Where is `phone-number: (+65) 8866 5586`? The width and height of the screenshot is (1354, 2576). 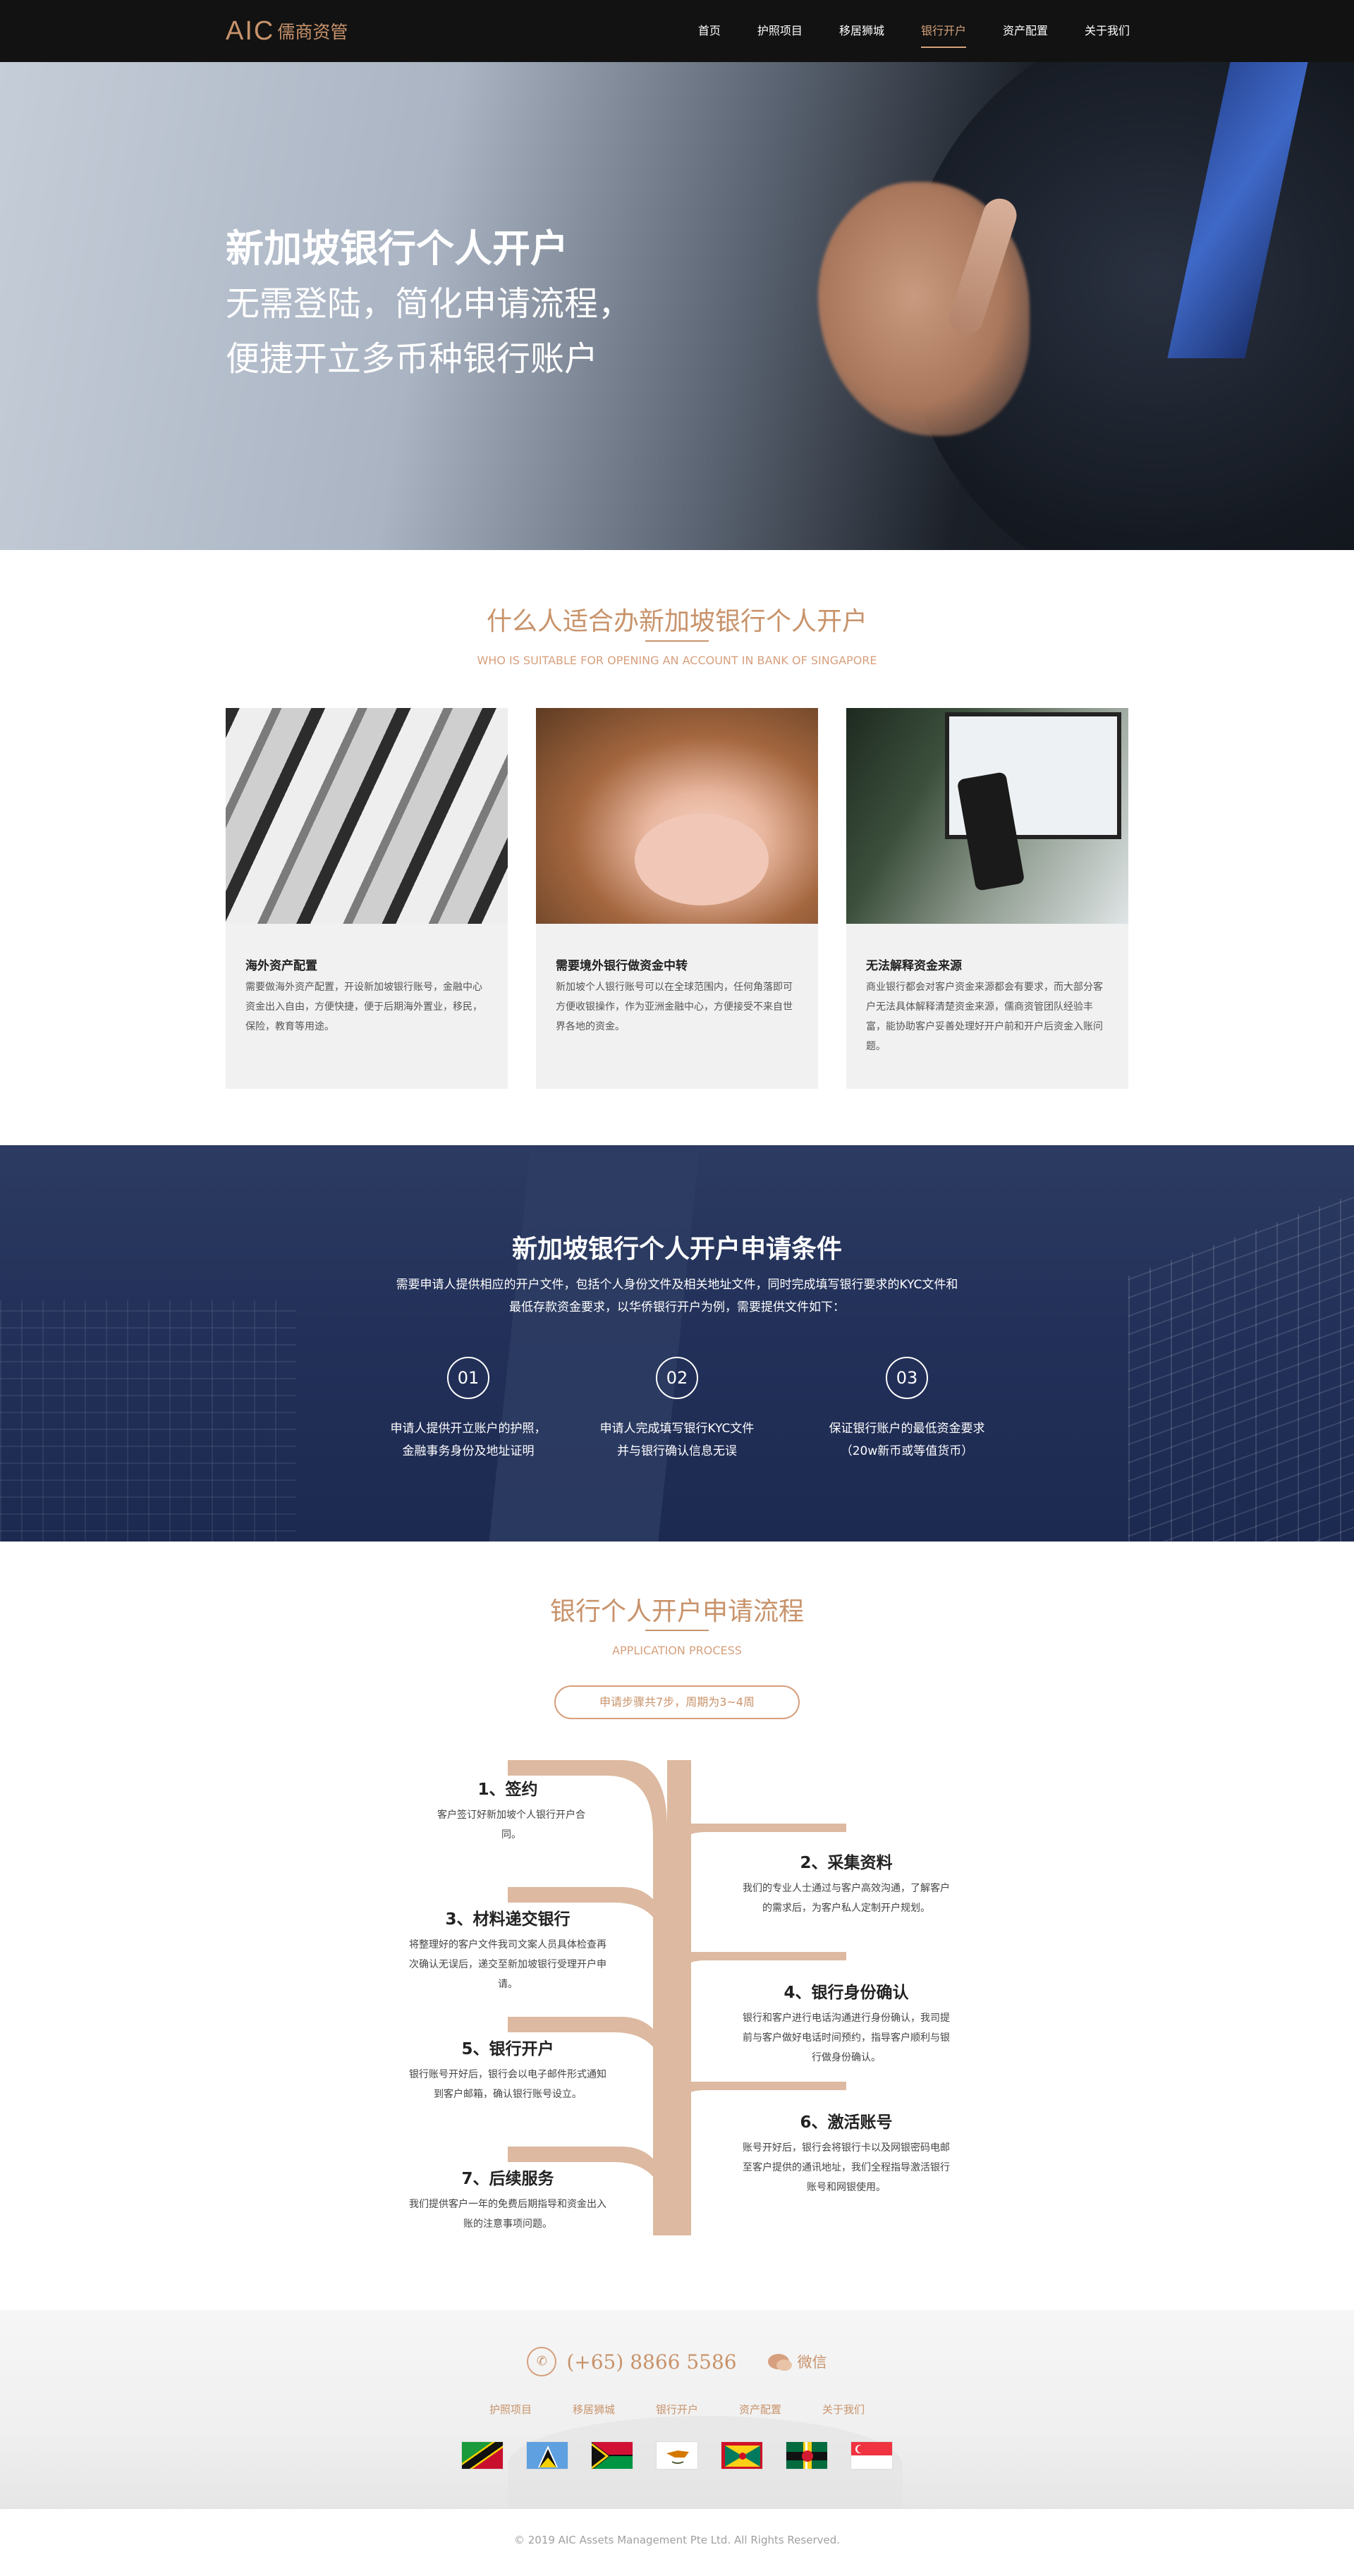
phone-number: (+65) 8866 5586 is located at coordinates (651, 2362).